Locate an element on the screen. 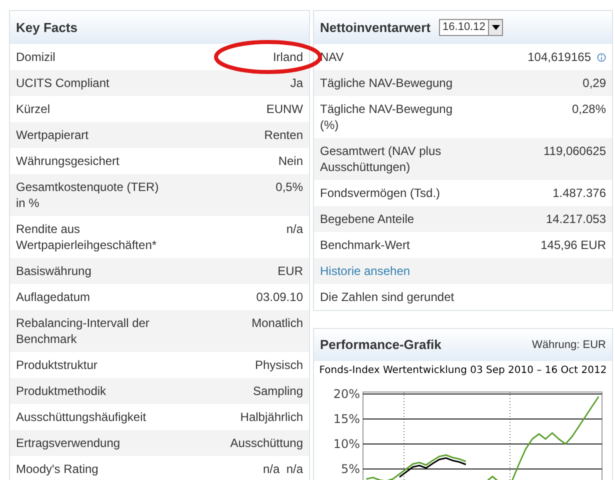 This screenshot has width=615, height=480. fact-label: Wertpapierart is located at coordinates (53, 135).